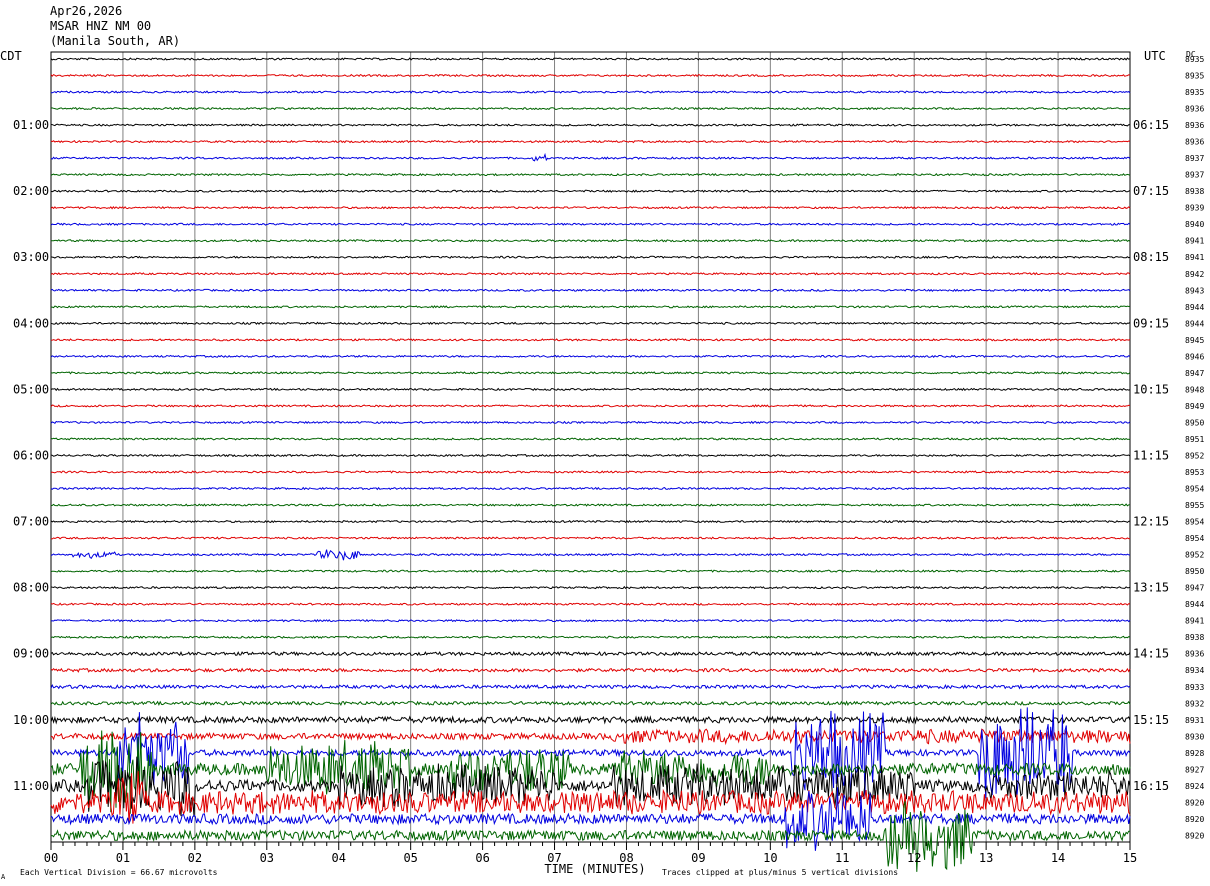 This screenshot has height=886, width=1210. Describe the element at coordinates (1151, 323) in the screenshot. I see `utc-time-label: 09:15` at that location.